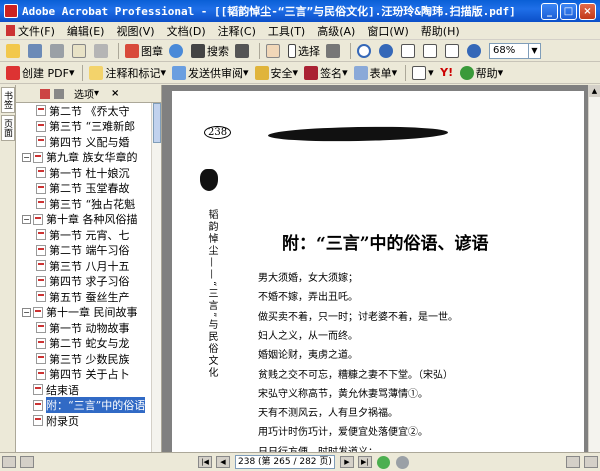 This screenshot has height=471, width=600. Describe the element at coordinates (304, 51) in the screenshot. I see `select-tool-button: 选择` at that location.